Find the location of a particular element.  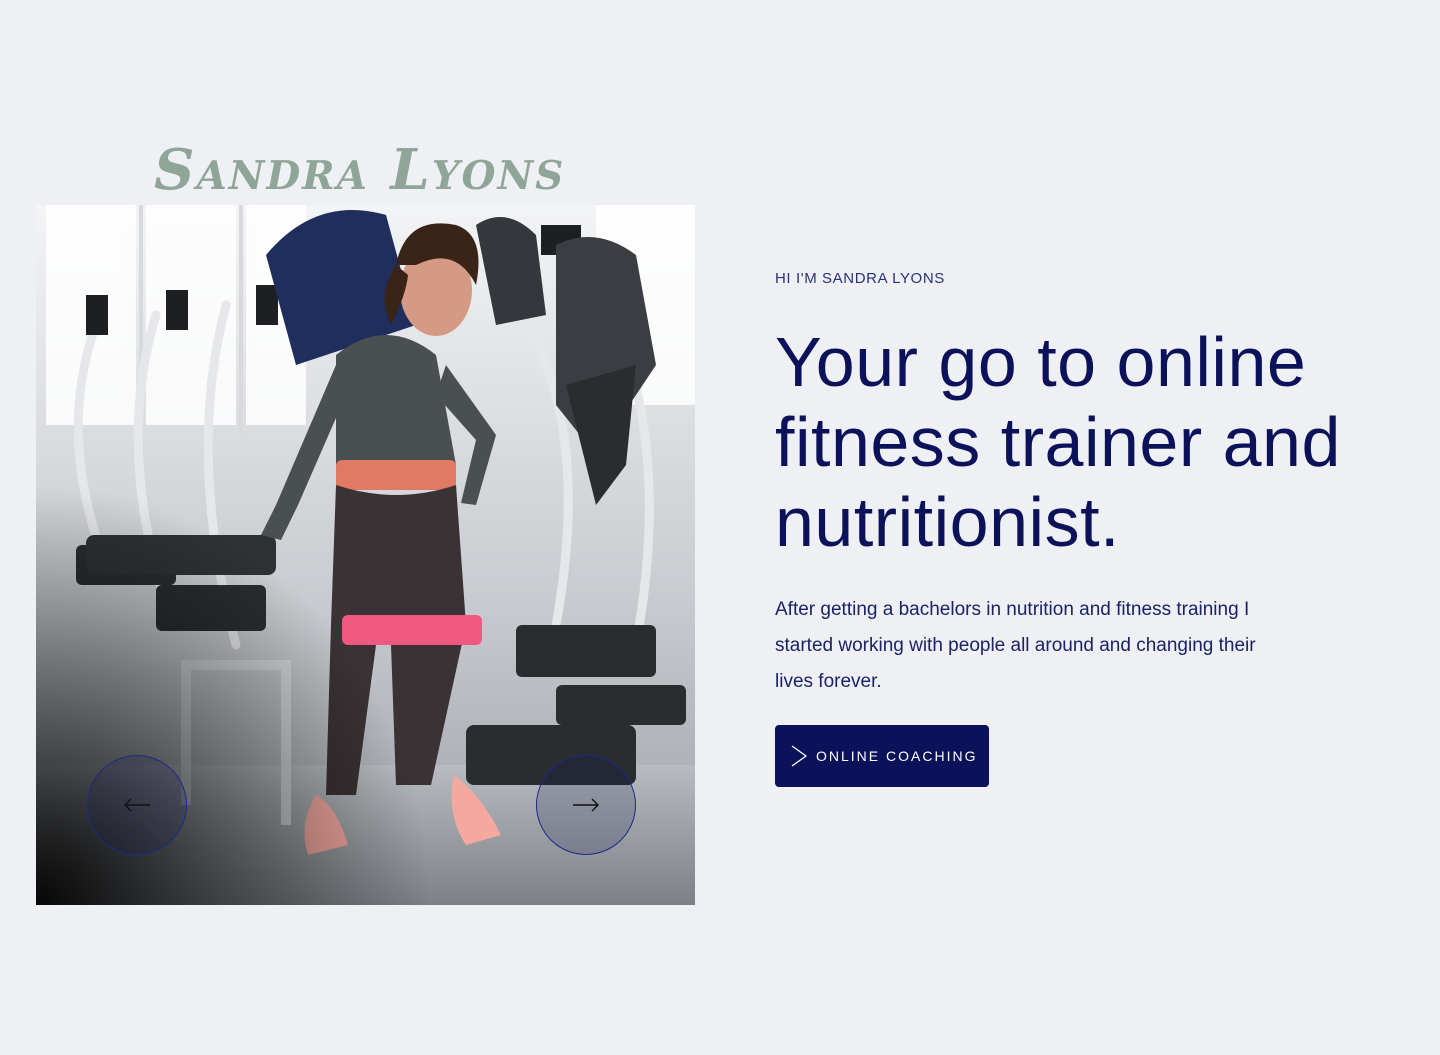

carousel-next-button is located at coordinates (586, 805).